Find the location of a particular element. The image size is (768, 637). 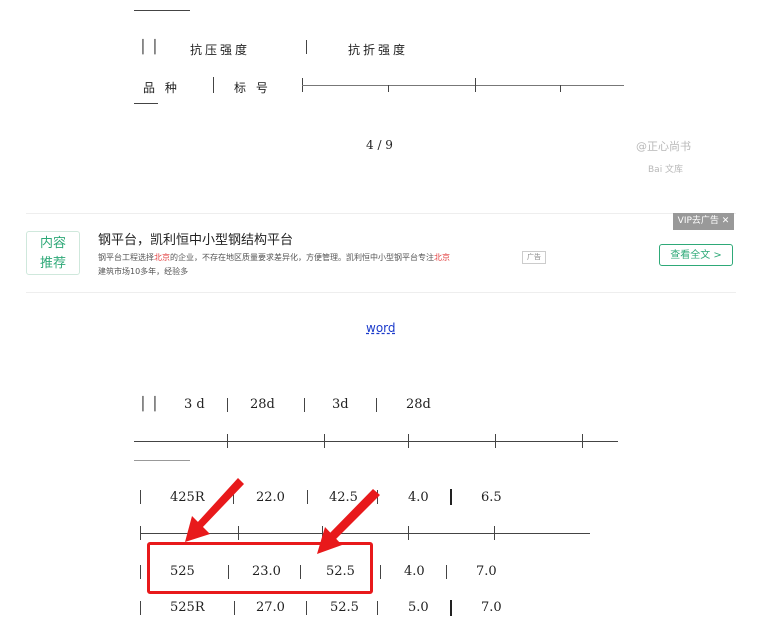

arrow-right-icon is located at coordinates (348, 521).